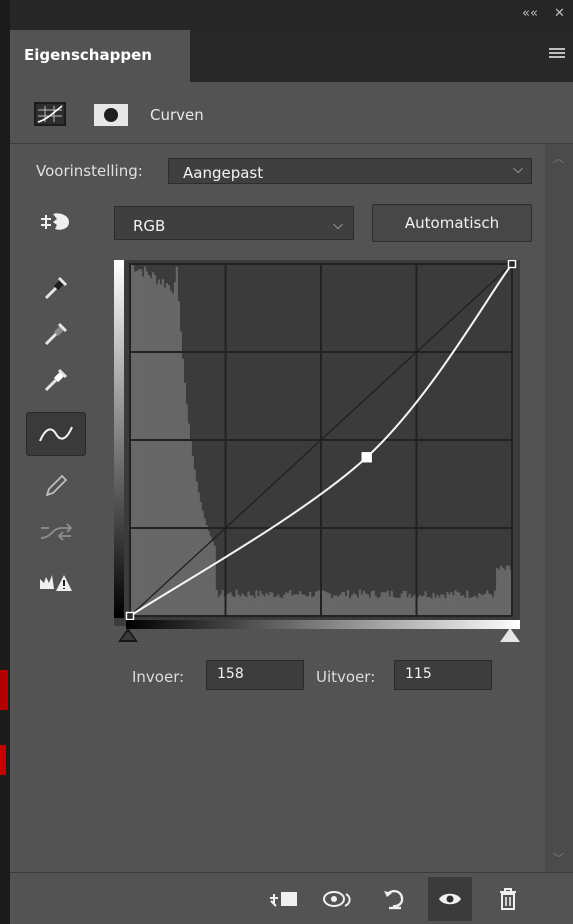  What do you see at coordinates (557, 54) in the screenshot?
I see `hamburger-menu-icon` at bounding box center [557, 54].